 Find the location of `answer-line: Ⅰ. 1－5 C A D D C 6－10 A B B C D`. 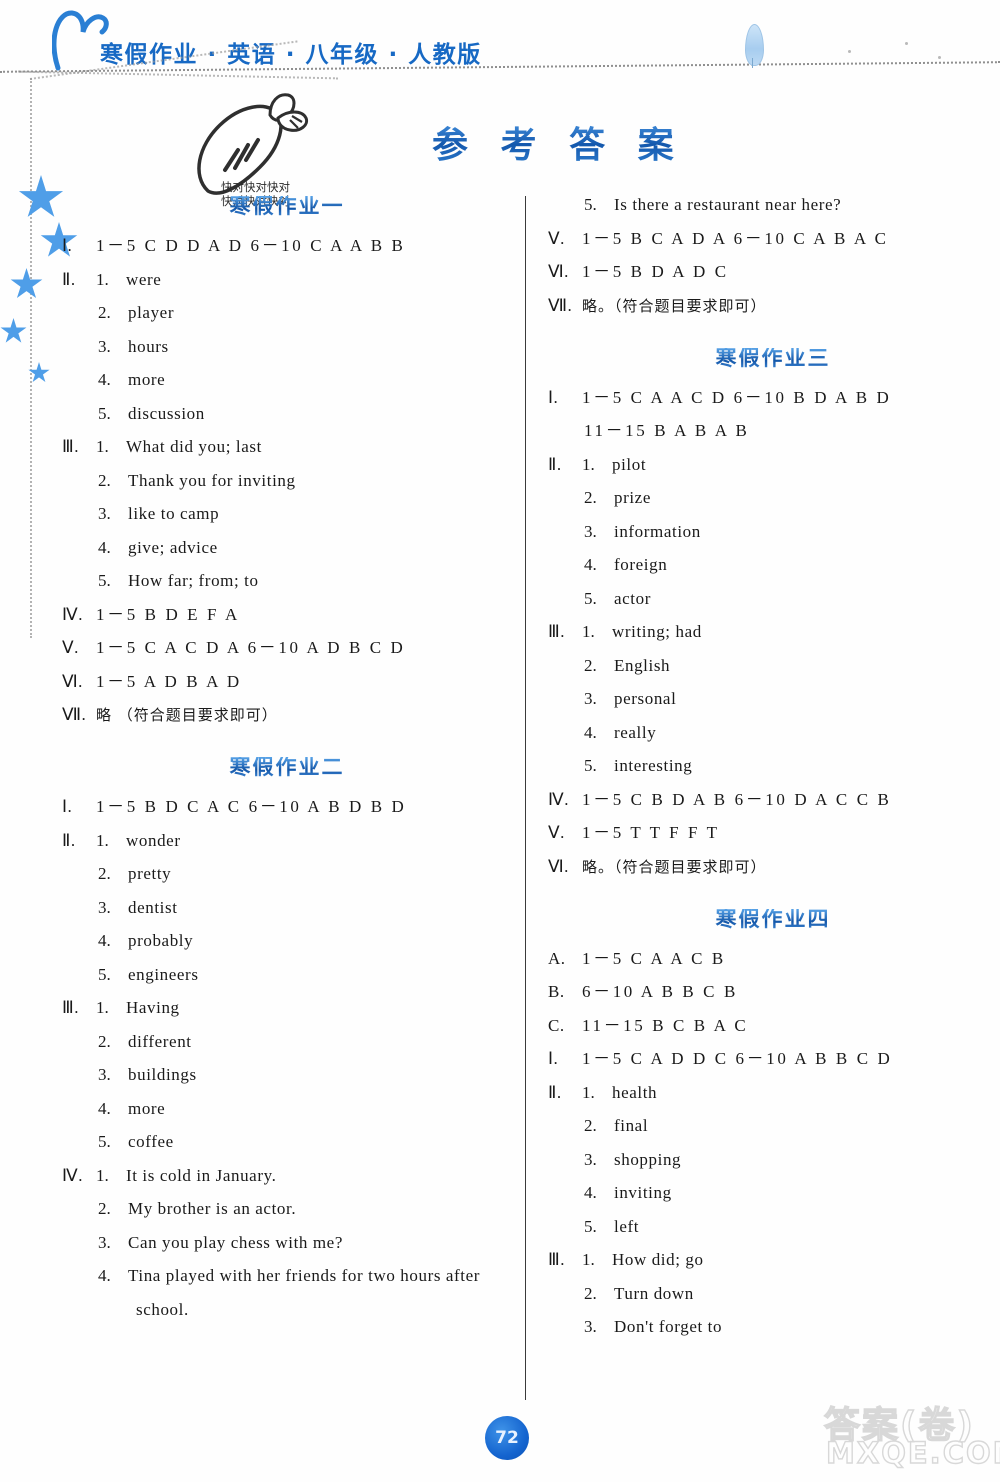

answer-line: Ⅰ. 1－5 C A D D C 6－10 A B B C D is located at coordinates (773, 1058).